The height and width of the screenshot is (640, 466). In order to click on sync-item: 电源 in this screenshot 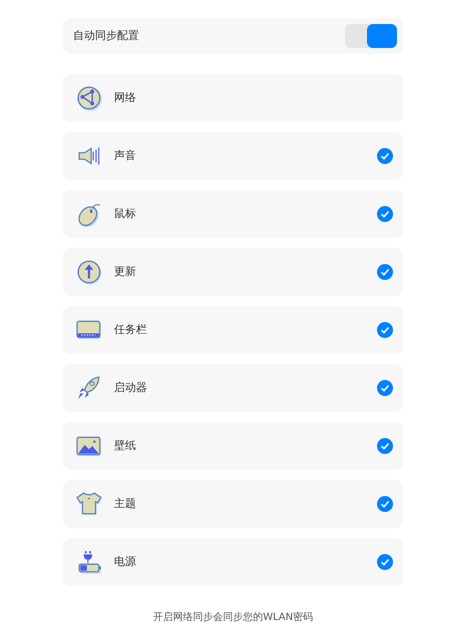, I will do `click(233, 562)`.